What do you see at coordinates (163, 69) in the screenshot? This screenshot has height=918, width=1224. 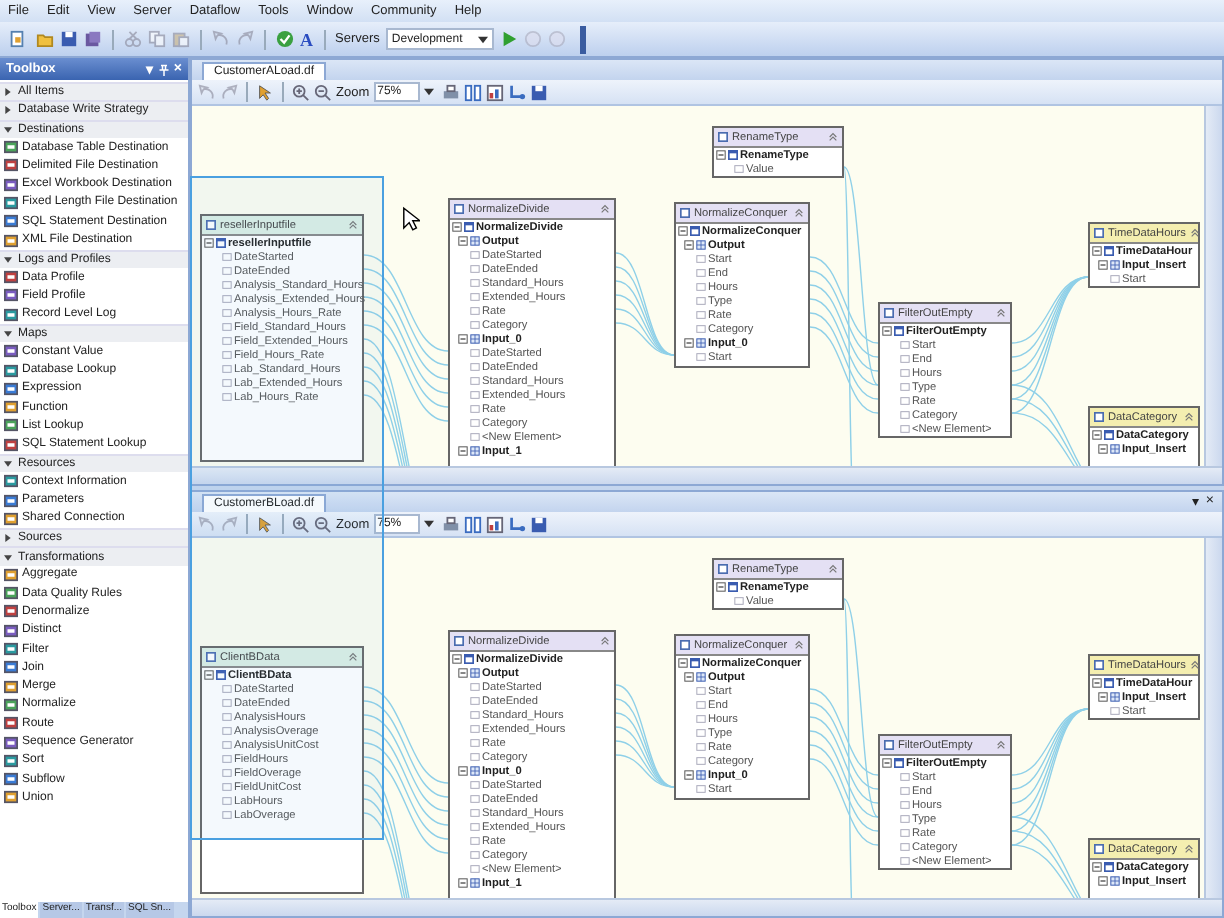 I see `pin-icon` at bounding box center [163, 69].